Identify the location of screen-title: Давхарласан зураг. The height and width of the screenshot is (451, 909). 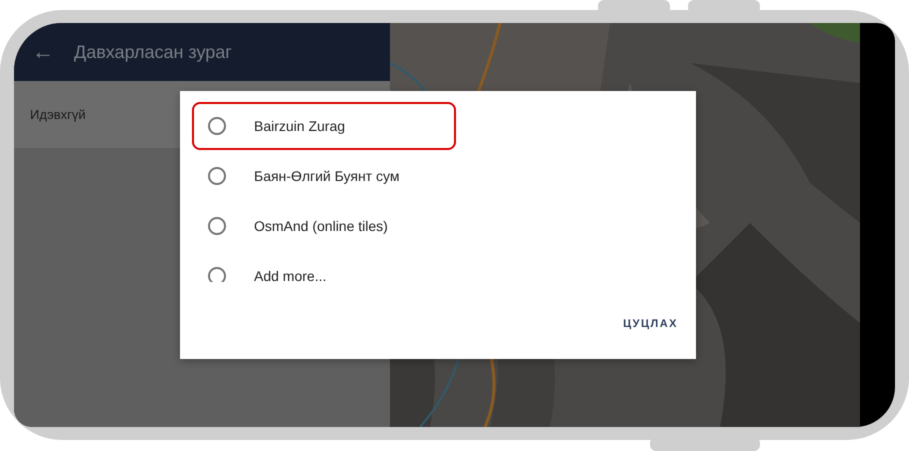
(153, 52).